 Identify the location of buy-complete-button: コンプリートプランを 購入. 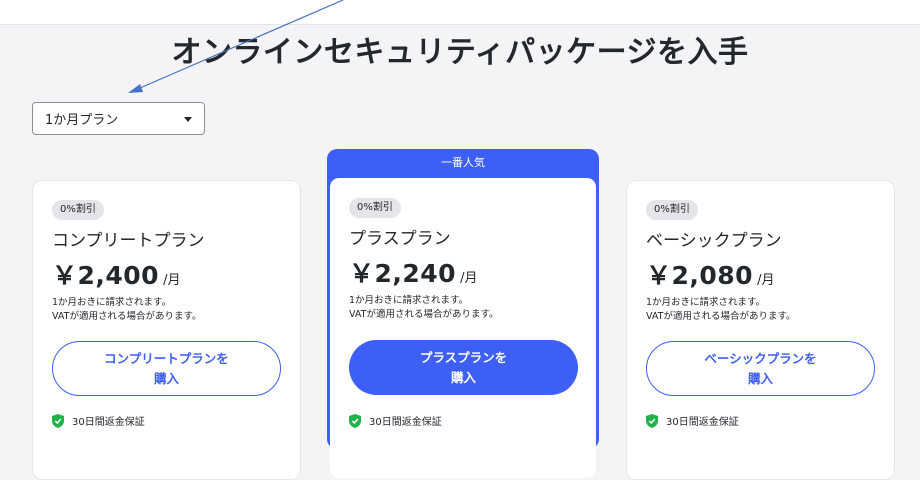
(166, 368).